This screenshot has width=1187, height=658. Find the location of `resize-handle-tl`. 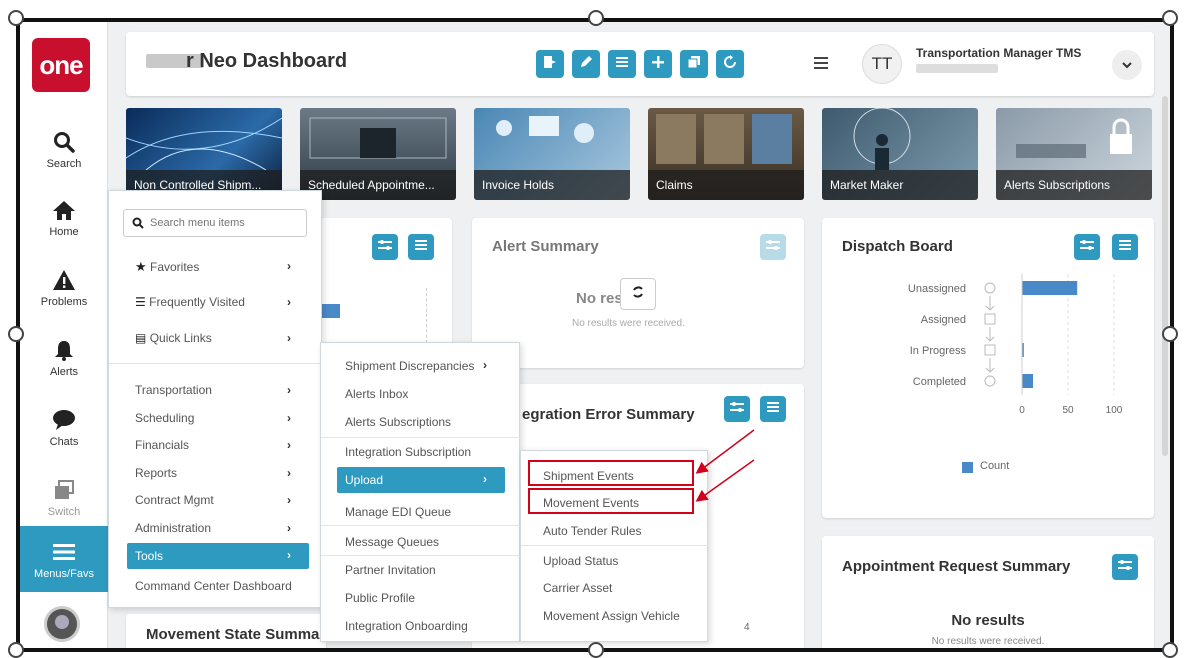

resize-handle-tl is located at coordinates (16, 18).